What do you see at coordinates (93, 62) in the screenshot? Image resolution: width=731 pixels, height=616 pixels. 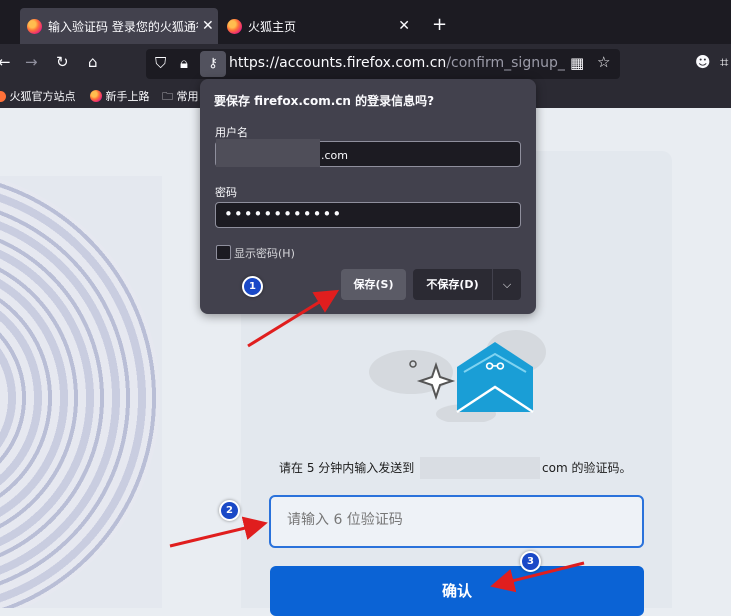 I see `home-icon: ⌂` at bounding box center [93, 62].